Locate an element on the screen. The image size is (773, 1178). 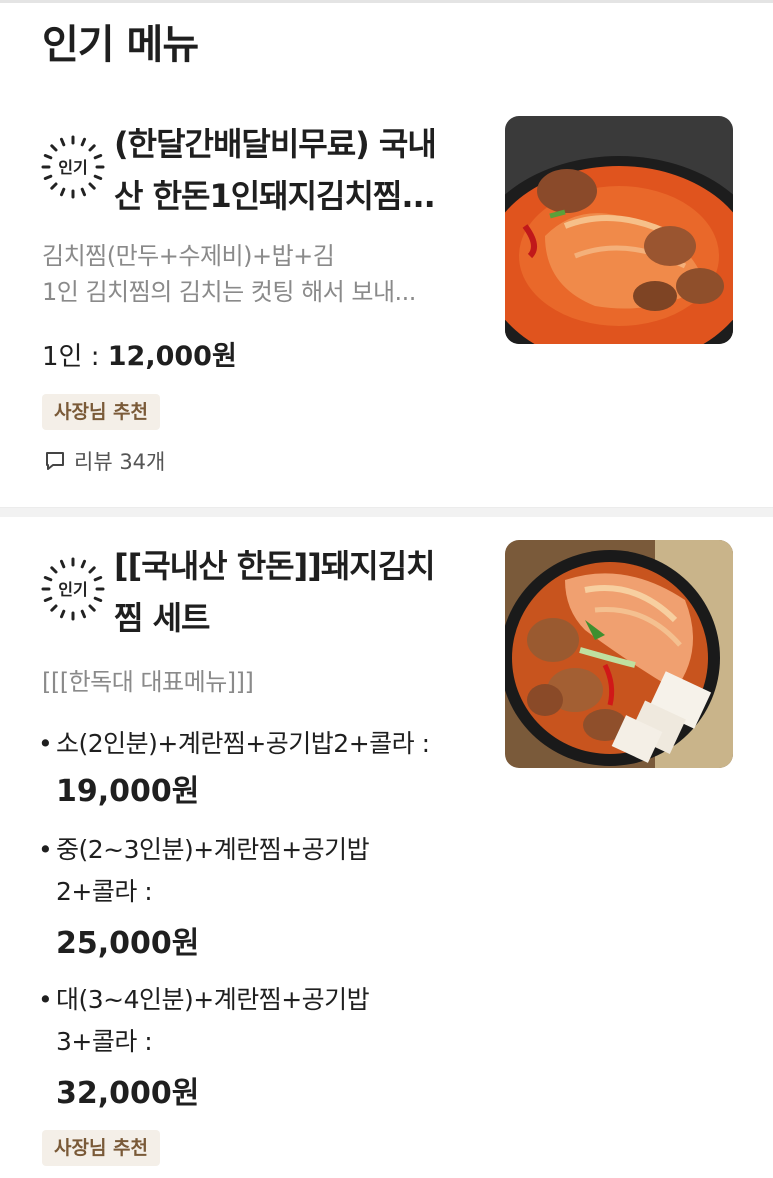
menu-image-kimchi-jjim-set is located at coordinates (619, 654).